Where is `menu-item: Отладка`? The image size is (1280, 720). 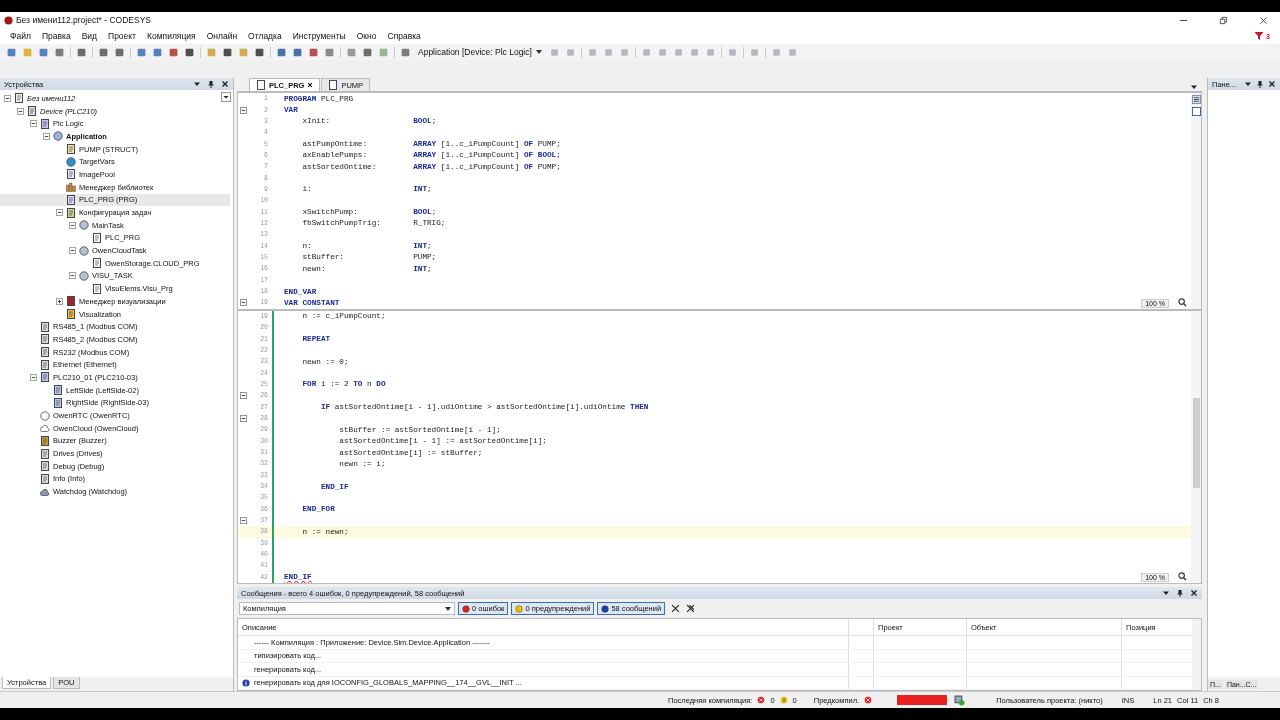
menu-item: Отладка is located at coordinates (265, 36).